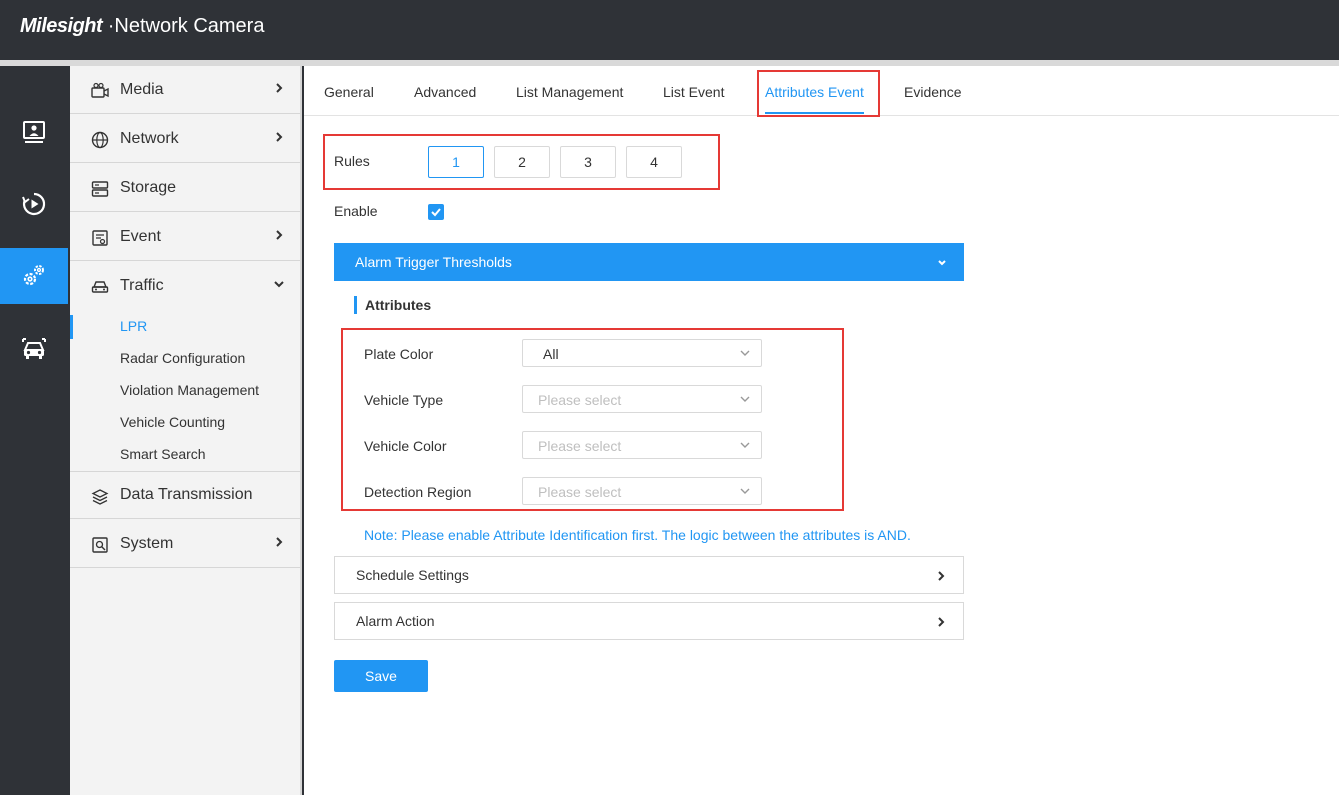 The width and height of the screenshot is (1339, 795). I want to click on playback-icon, so click(34, 204).